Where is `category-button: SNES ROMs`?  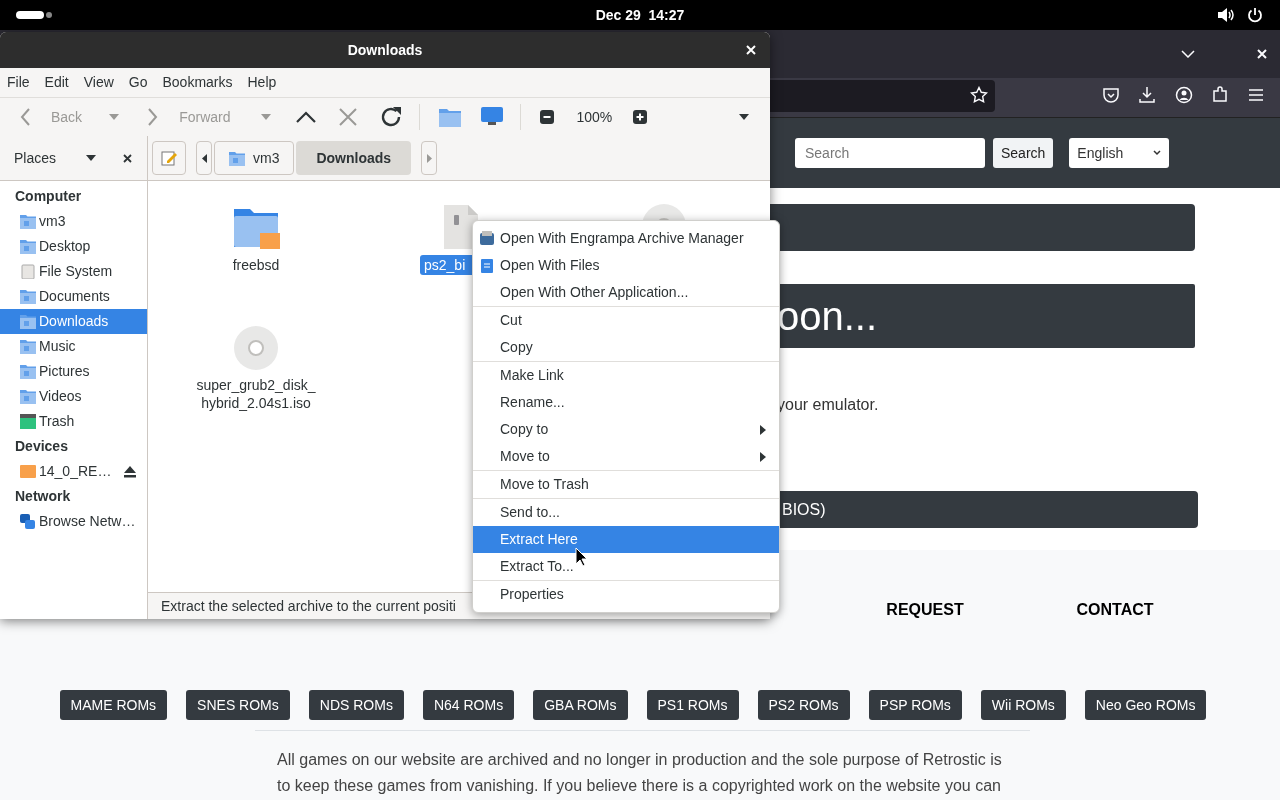
category-button: SNES ROMs is located at coordinates (238, 705).